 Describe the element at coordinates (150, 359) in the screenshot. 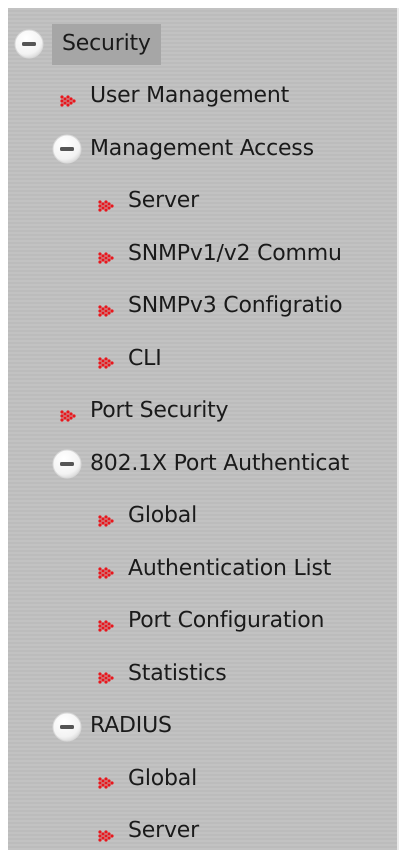

I see `tree-item: CLI` at that location.